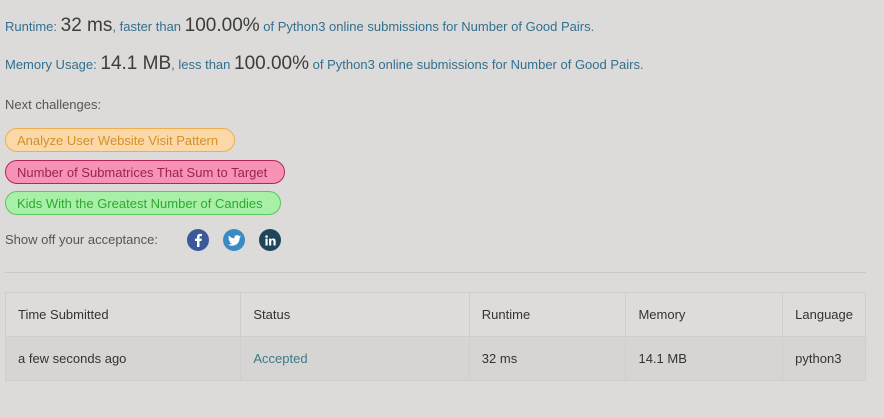 The image size is (884, 418). Describe the element at coordinates (272, 63) in the screenshot. I see `memory-percent: 100.00%` at that location.